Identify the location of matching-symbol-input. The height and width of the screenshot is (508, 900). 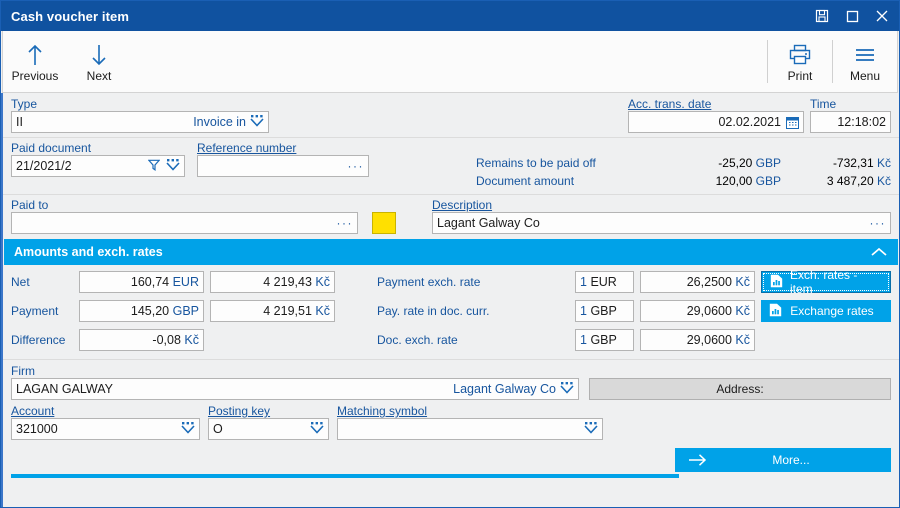
(470, 429).